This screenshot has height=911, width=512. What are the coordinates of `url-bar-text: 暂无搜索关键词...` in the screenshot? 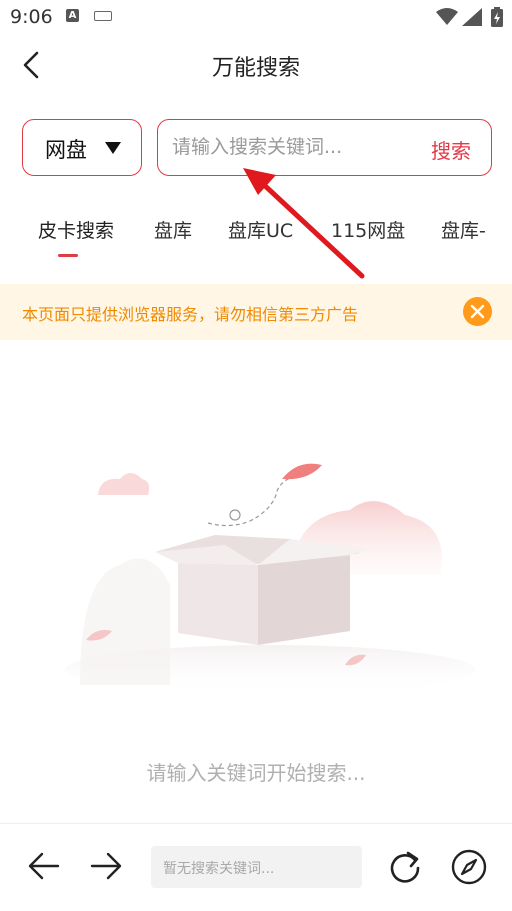 It's located at (219, 869).